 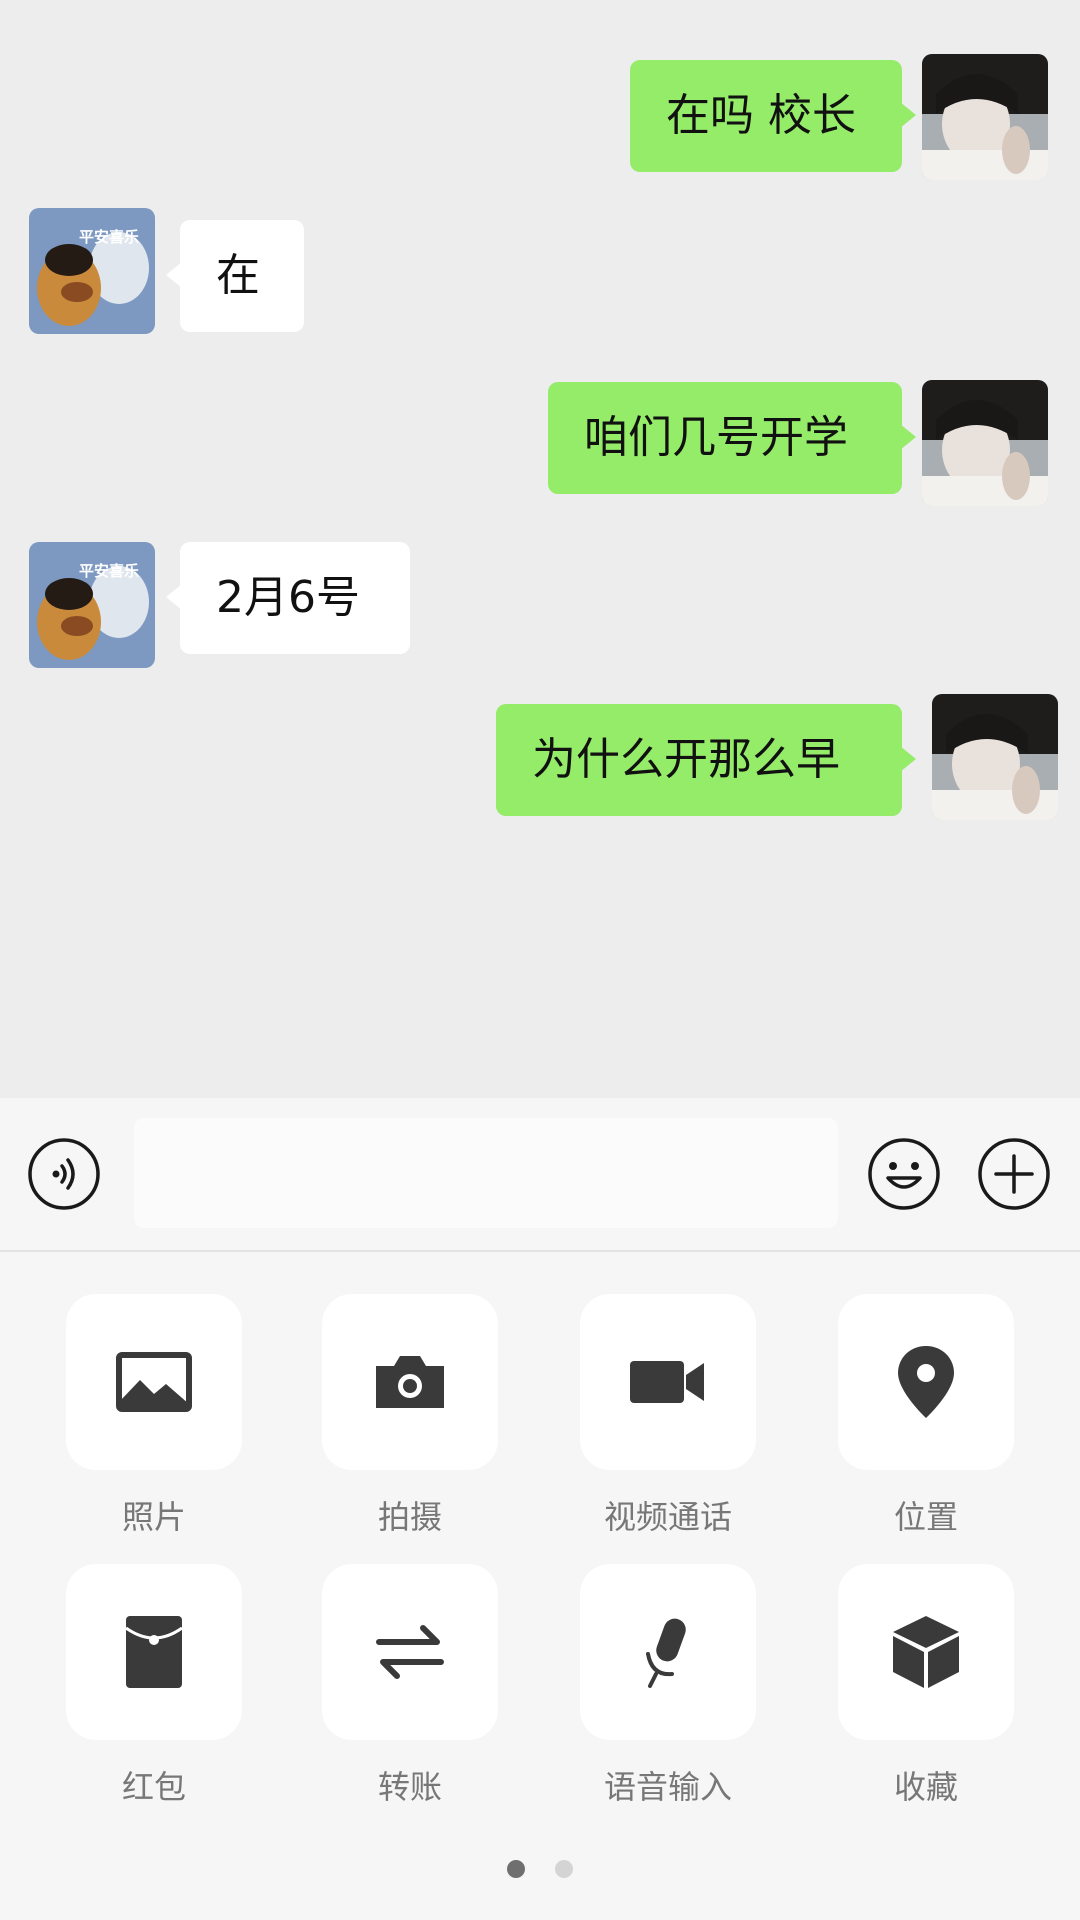 What do you see at coordinates (153, 1787) in the screenshot?
I see `tool-label: 红包` at bounding box center [153, 1787].